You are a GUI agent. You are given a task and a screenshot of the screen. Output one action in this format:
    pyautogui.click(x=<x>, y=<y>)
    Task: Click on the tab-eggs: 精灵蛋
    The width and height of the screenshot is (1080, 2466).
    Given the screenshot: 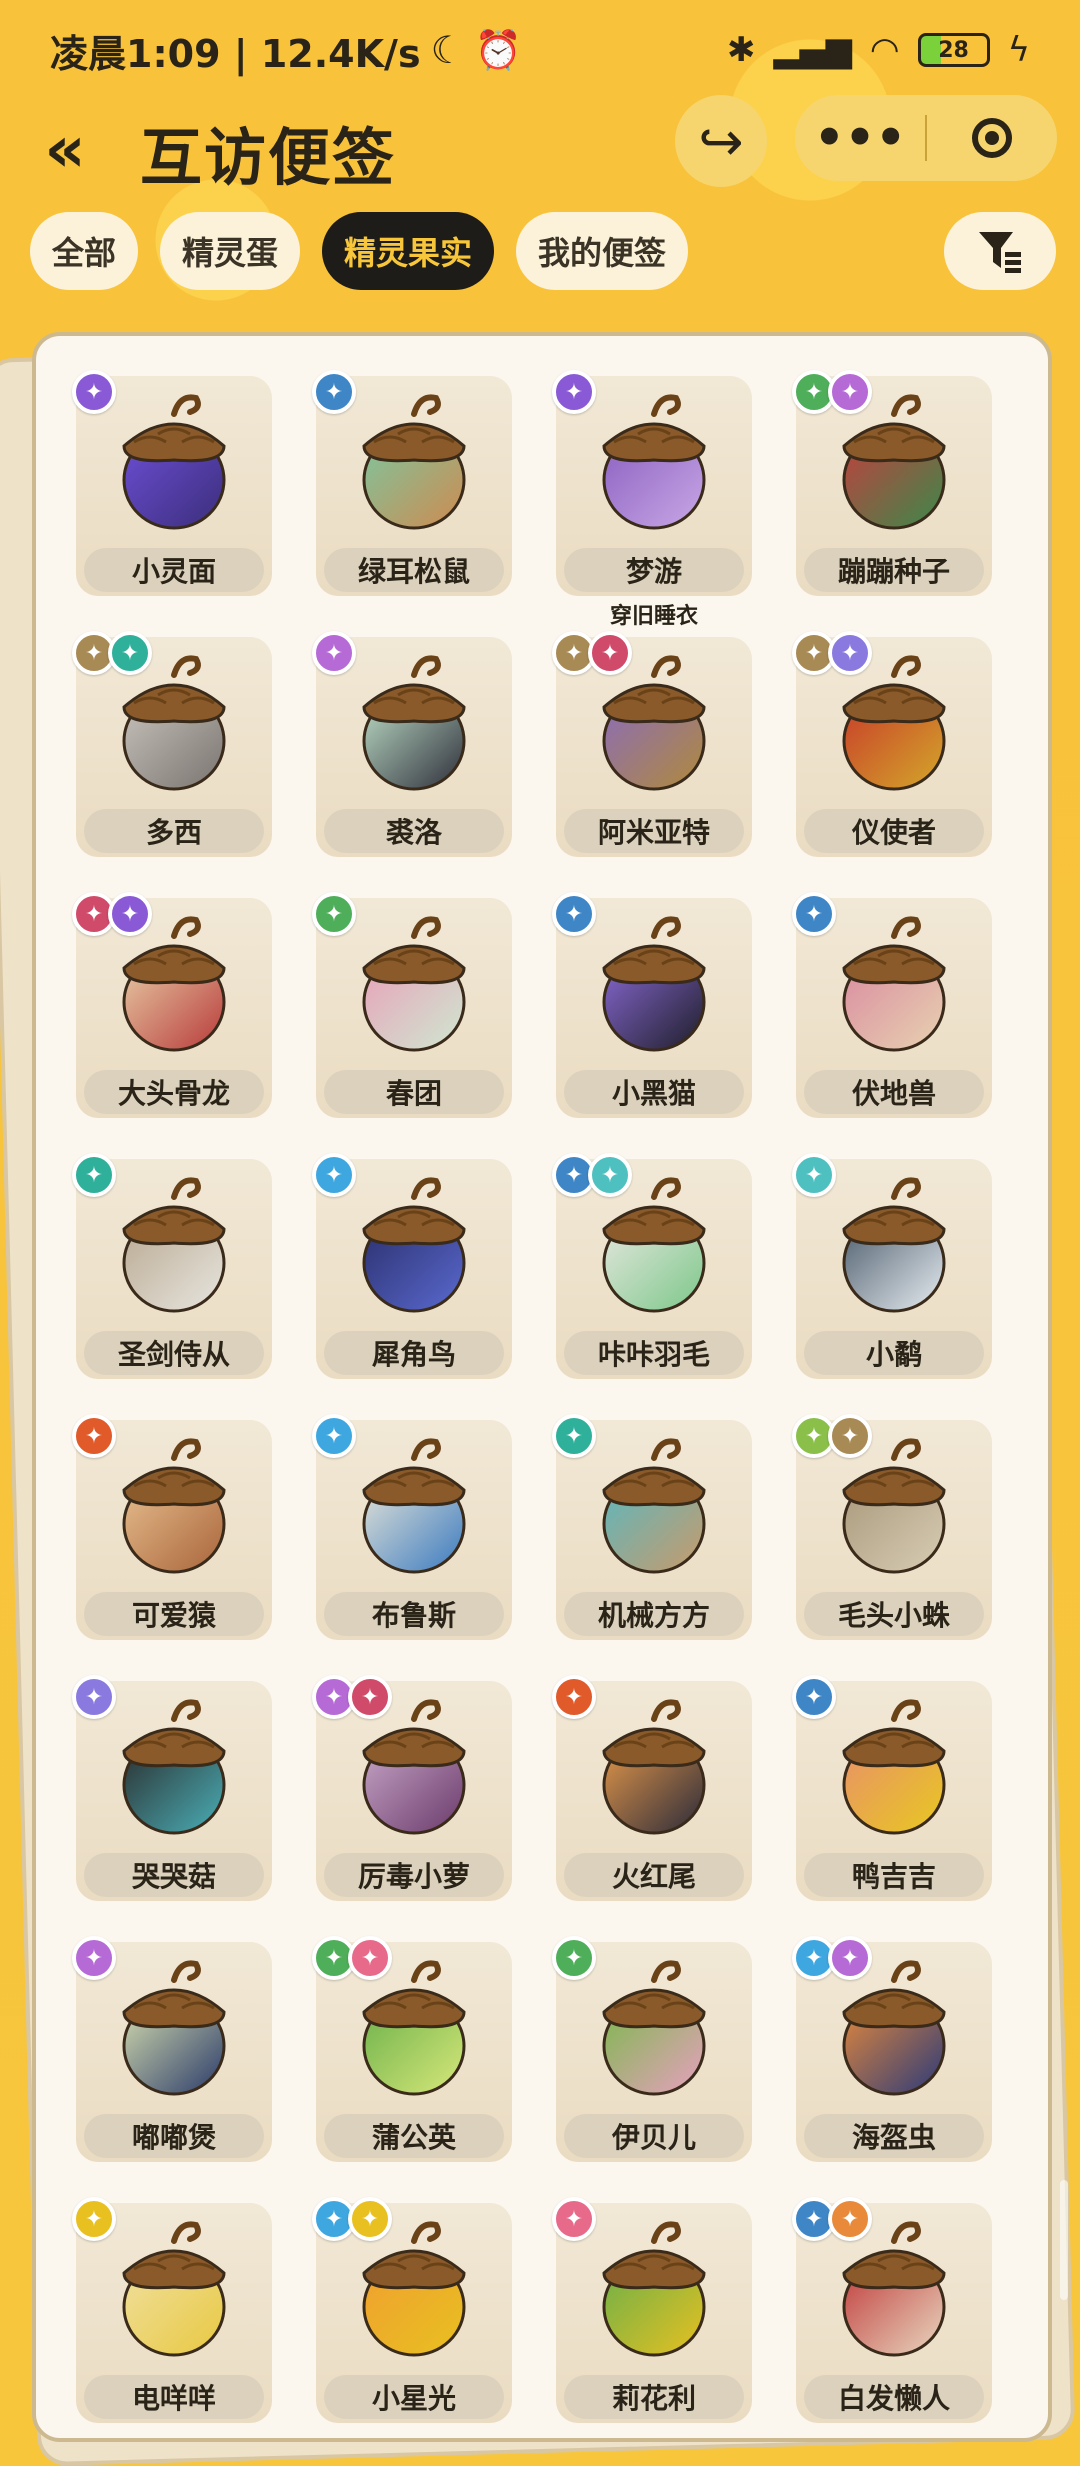 What is the action you would take?
    pyautogui.click(x=230, y=251)
    